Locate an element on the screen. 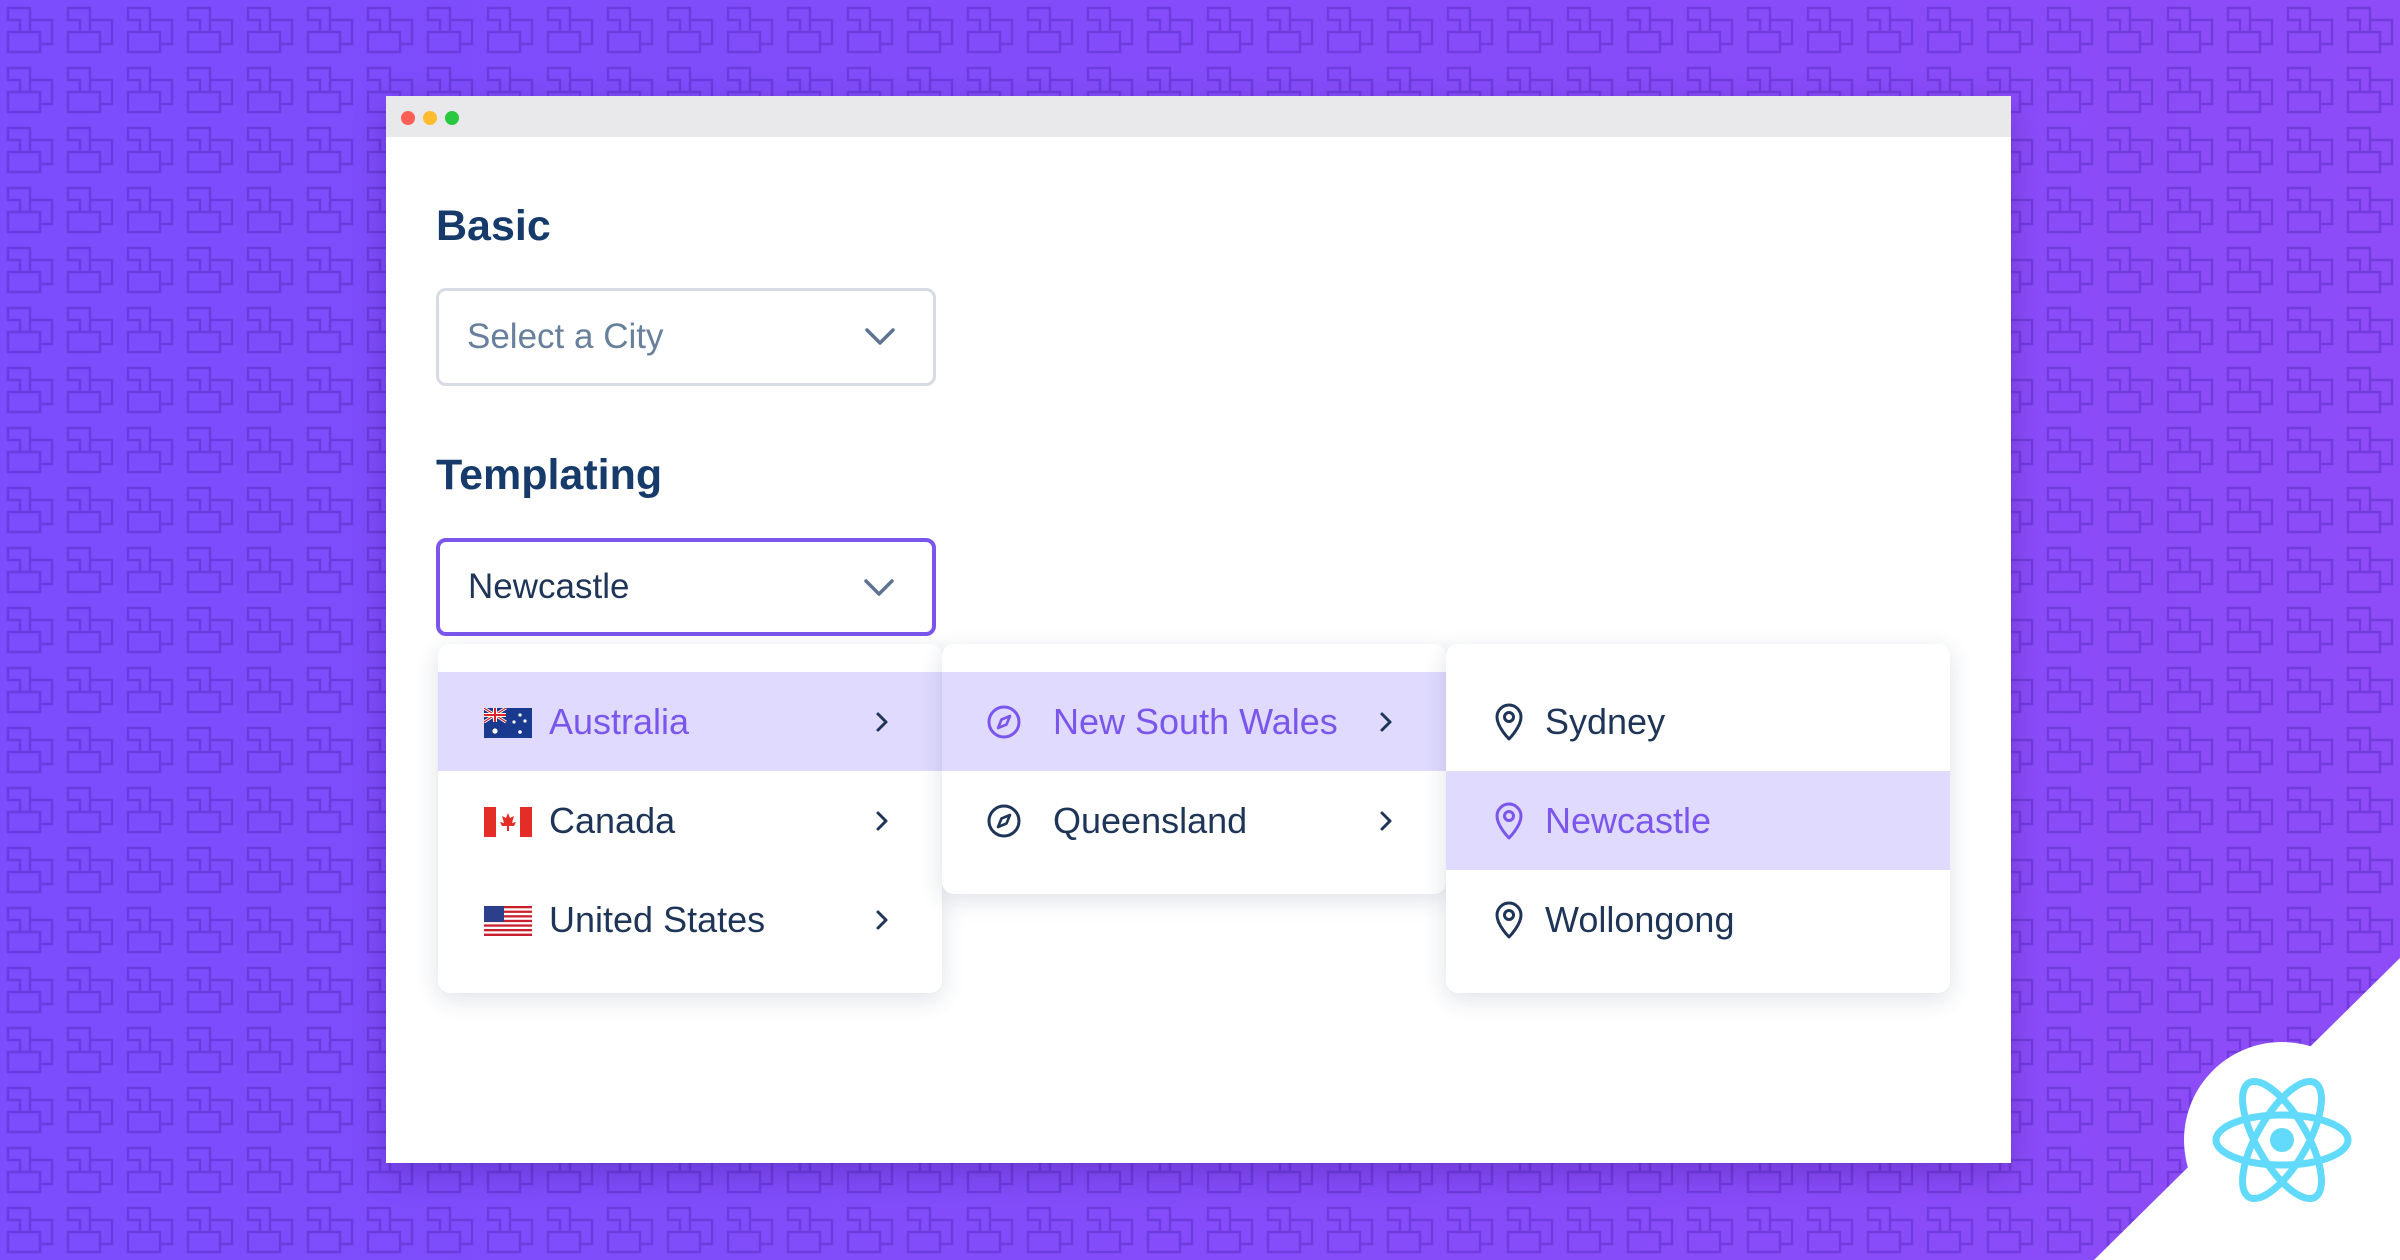  city-menu: Sydney Newcastle Wollongong is located at coordinates (1698, 818).